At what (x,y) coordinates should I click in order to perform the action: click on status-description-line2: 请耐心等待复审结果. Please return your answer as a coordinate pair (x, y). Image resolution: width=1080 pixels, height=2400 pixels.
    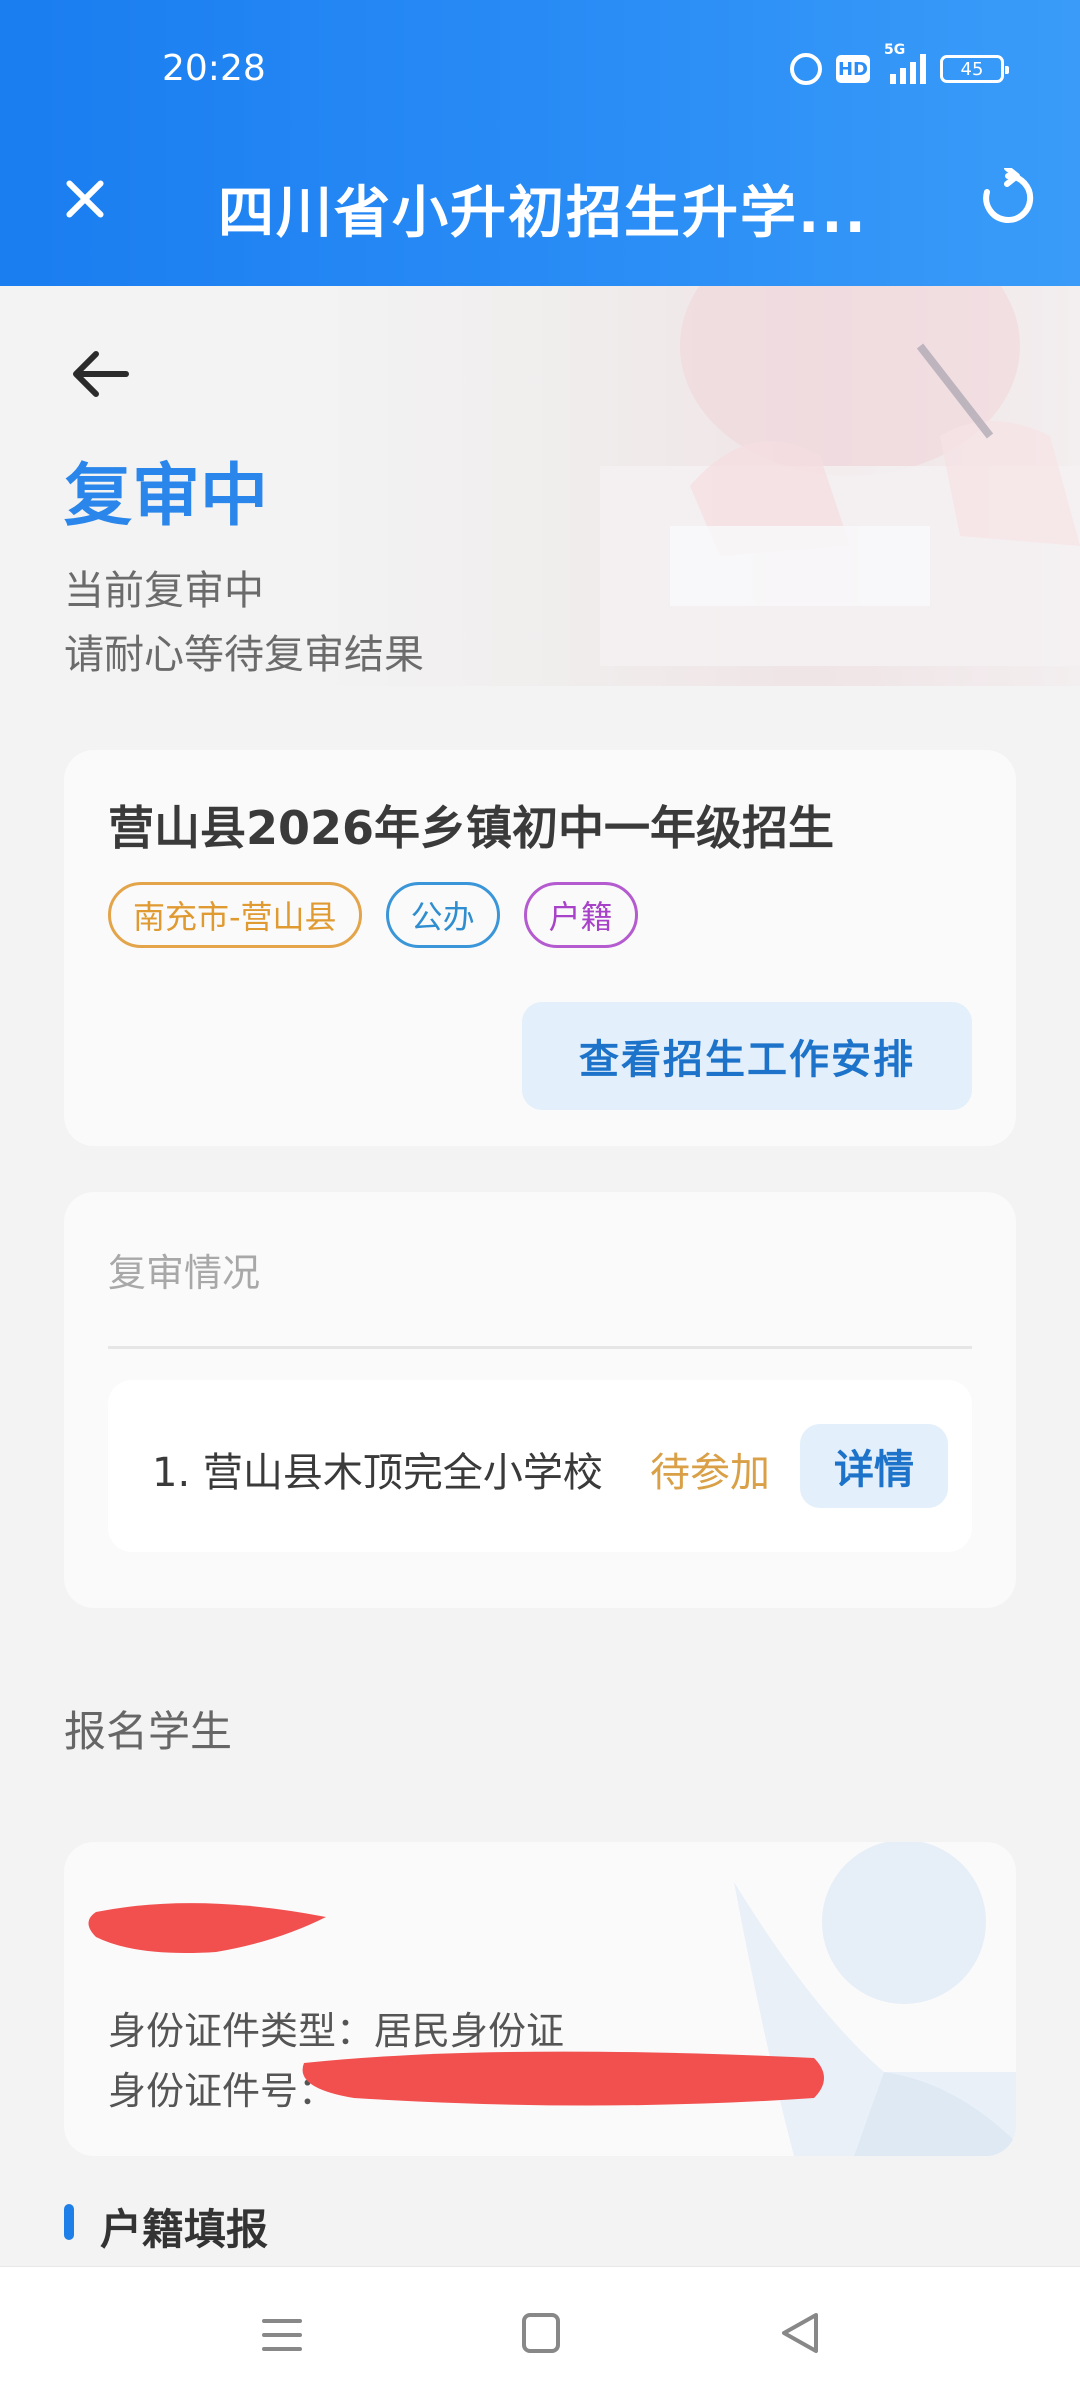
    Looking at the image, I should click on (244, 655).